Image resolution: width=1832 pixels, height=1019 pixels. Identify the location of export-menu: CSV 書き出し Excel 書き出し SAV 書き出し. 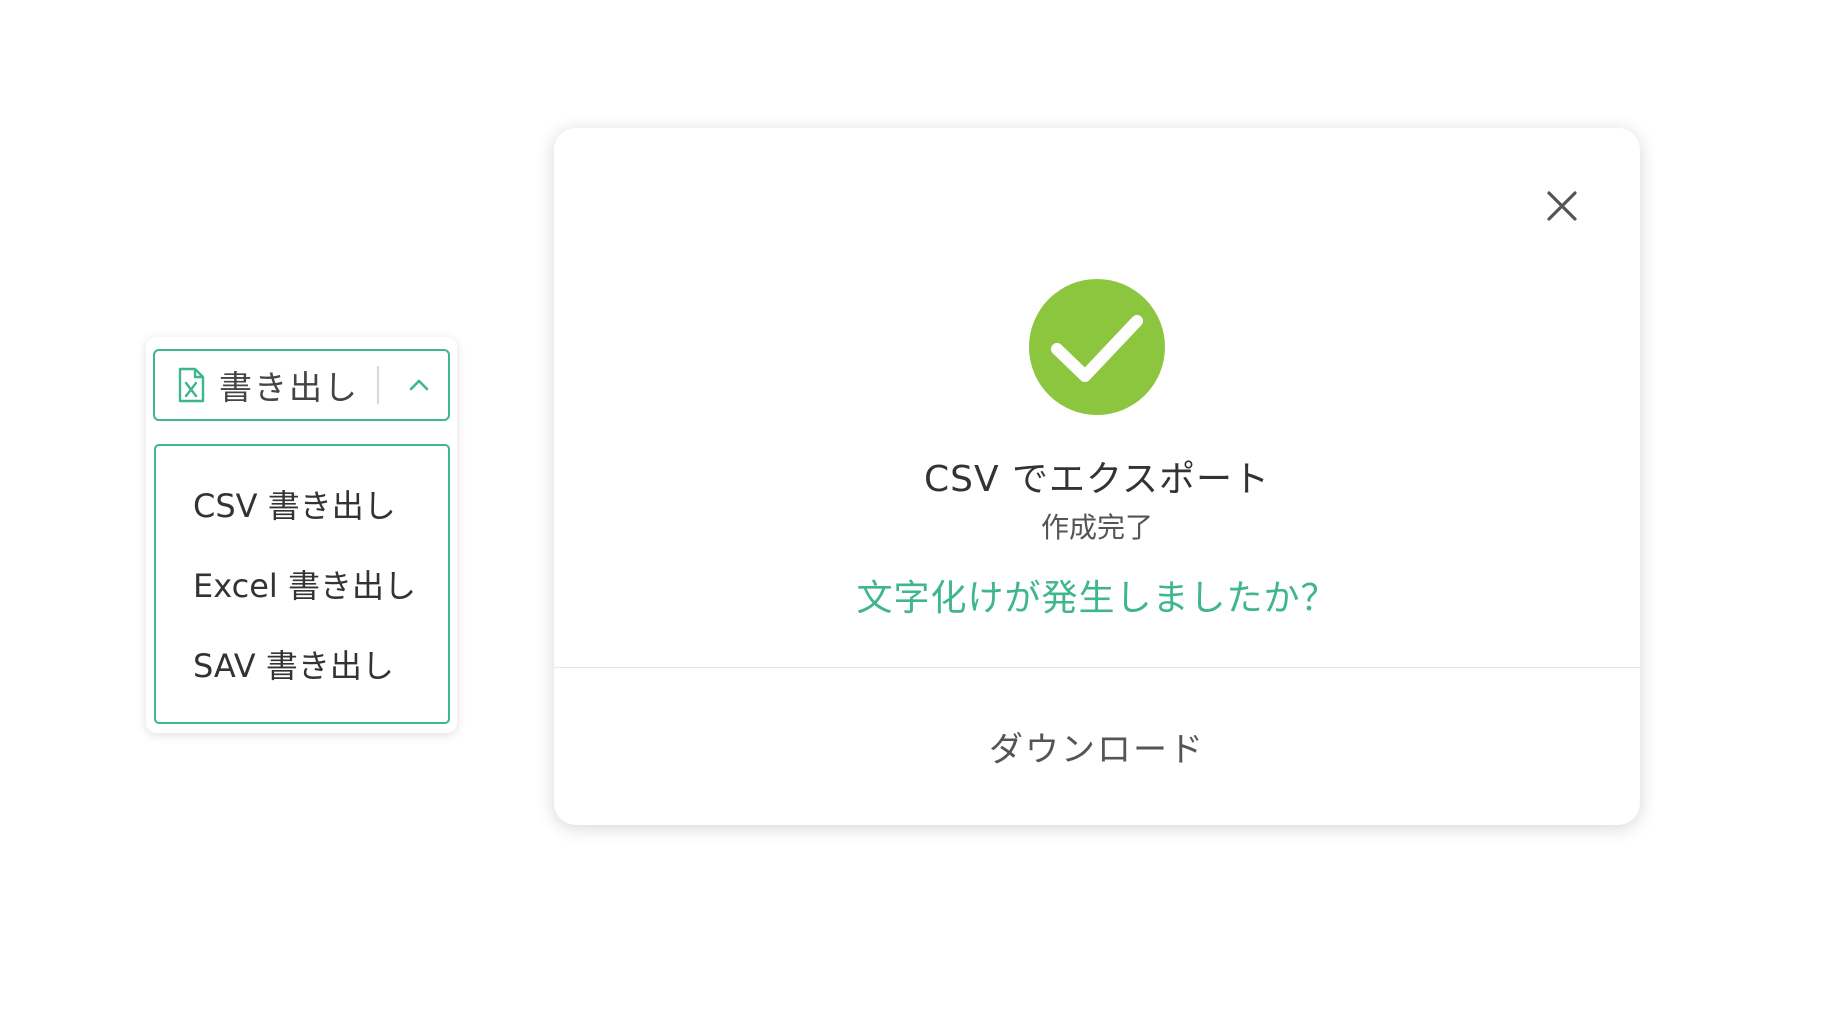
(302, 584).